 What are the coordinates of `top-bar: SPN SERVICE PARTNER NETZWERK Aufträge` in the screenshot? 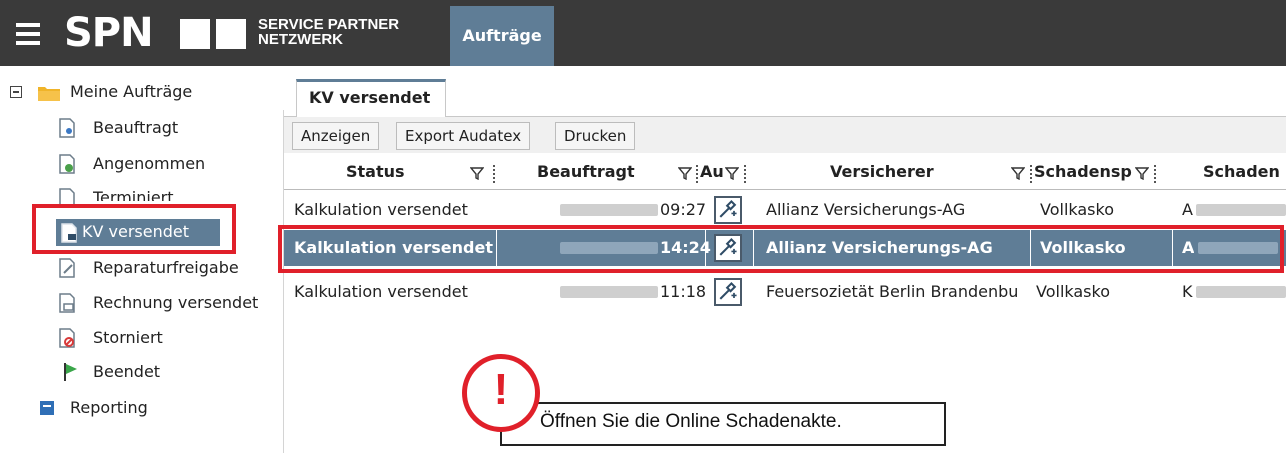 It's located at (643, 33).